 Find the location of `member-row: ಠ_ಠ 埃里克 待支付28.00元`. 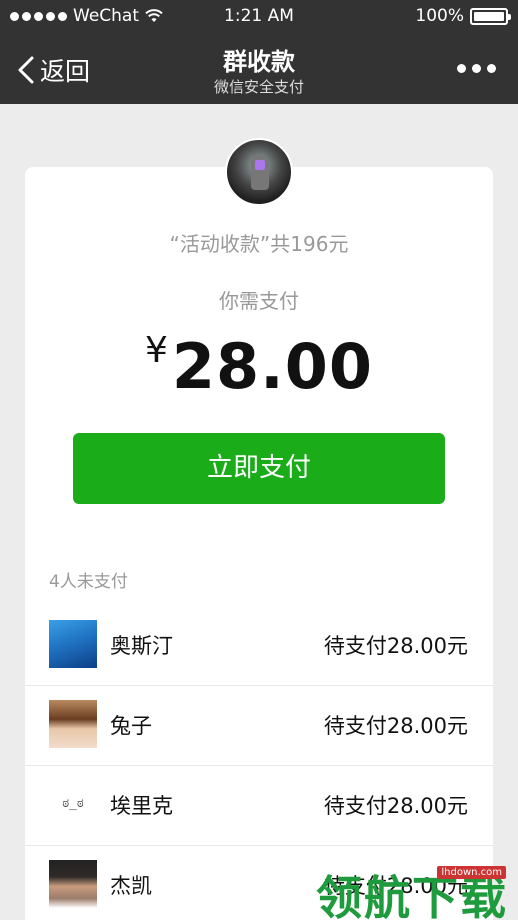

member-row: ಠ_ಠ 埃里克 待支付28.00元 is located at coordinates (259, 806).